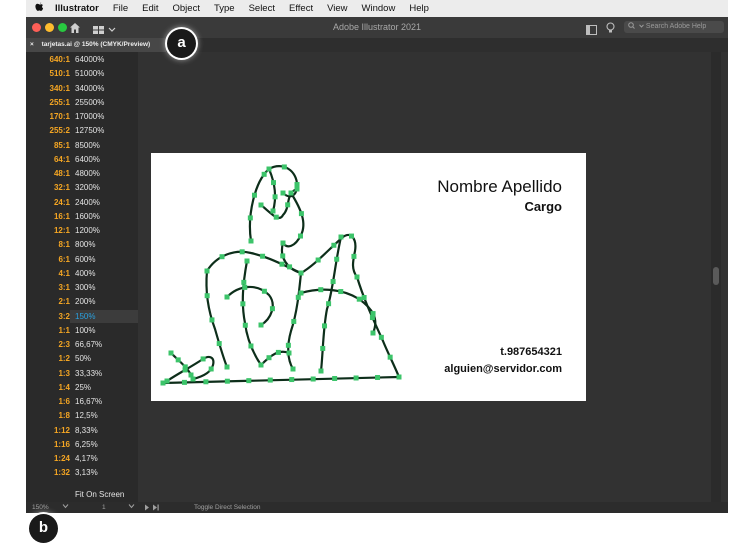 The image size is (744, 543). What do you see at coordinates (85, 287) in the screenshot?
I see `zoom-level-item: 300%` at bounding box center [85, 287].